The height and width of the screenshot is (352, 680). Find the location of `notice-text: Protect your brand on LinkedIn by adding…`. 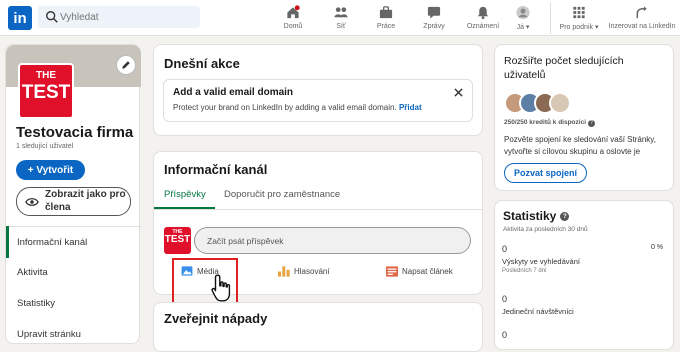

notice-text: Protect your brand on LinkedIn by adding… is located at coordinates (297, 107).